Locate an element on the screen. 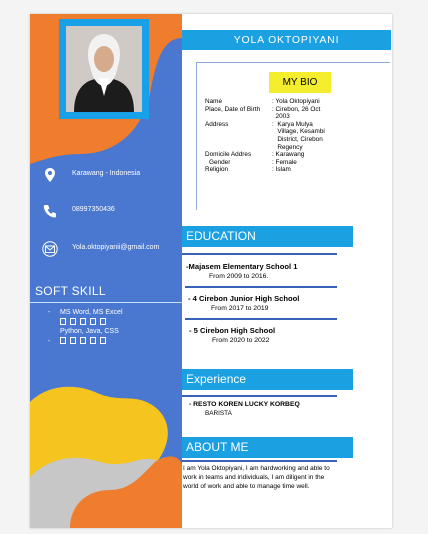  email-text: Yola.oktopiyanii@gmail.com is located at coordinates (116, 247).